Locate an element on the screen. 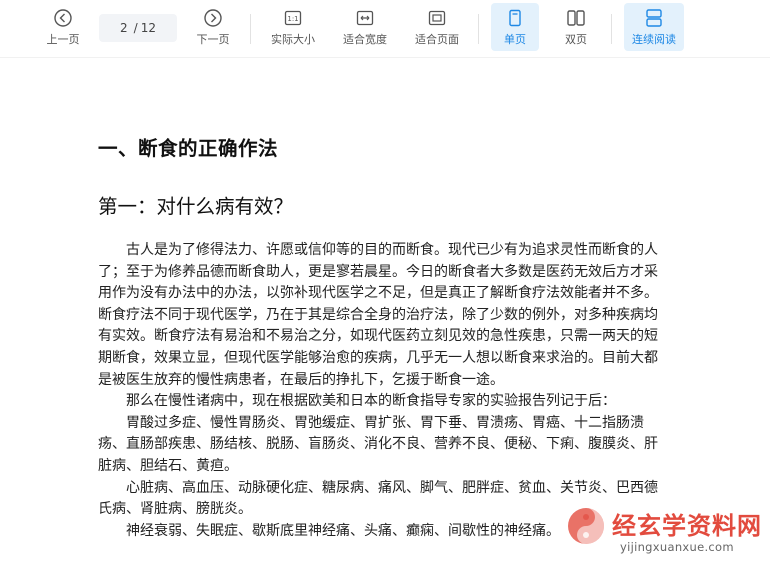 This screenshot has width=770, height=574. continuous-reading-icon is located at coordinates (654, 18).